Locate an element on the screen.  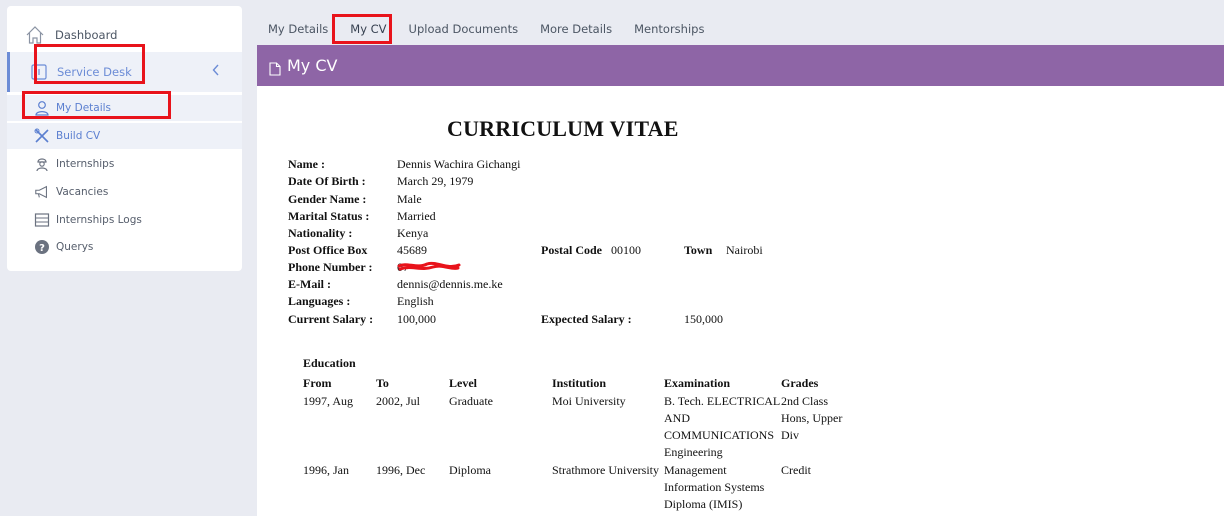
edu-header-from: From is located at coordinates (317, 383).